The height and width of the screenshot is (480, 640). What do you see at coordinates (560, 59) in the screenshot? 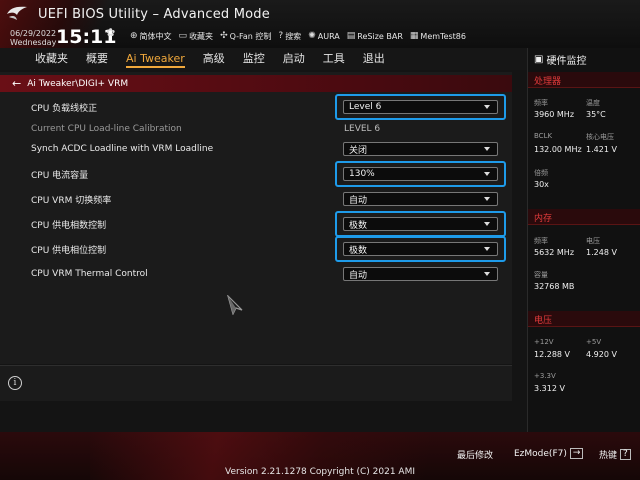
I see `monitor-title: ▣ 硬件监控` at bounding box center [560, 59].